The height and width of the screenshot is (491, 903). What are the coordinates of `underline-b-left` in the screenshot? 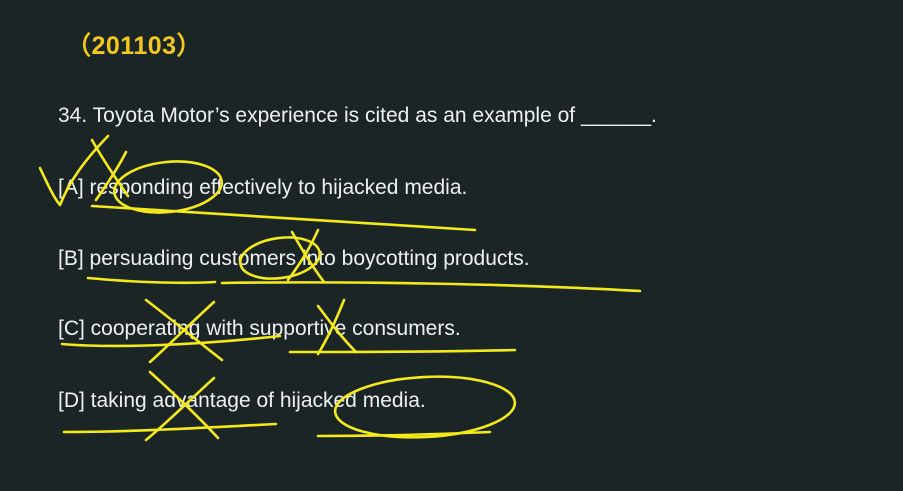 It's located at (151, 280).